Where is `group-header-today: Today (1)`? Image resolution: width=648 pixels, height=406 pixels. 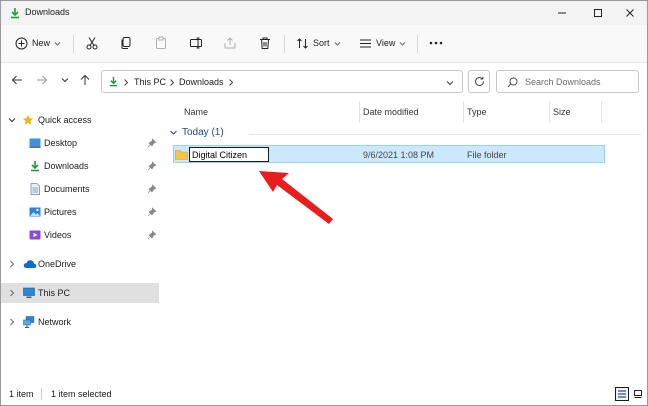 group-header-today: Today (1) is located at coordinates (196, 132).